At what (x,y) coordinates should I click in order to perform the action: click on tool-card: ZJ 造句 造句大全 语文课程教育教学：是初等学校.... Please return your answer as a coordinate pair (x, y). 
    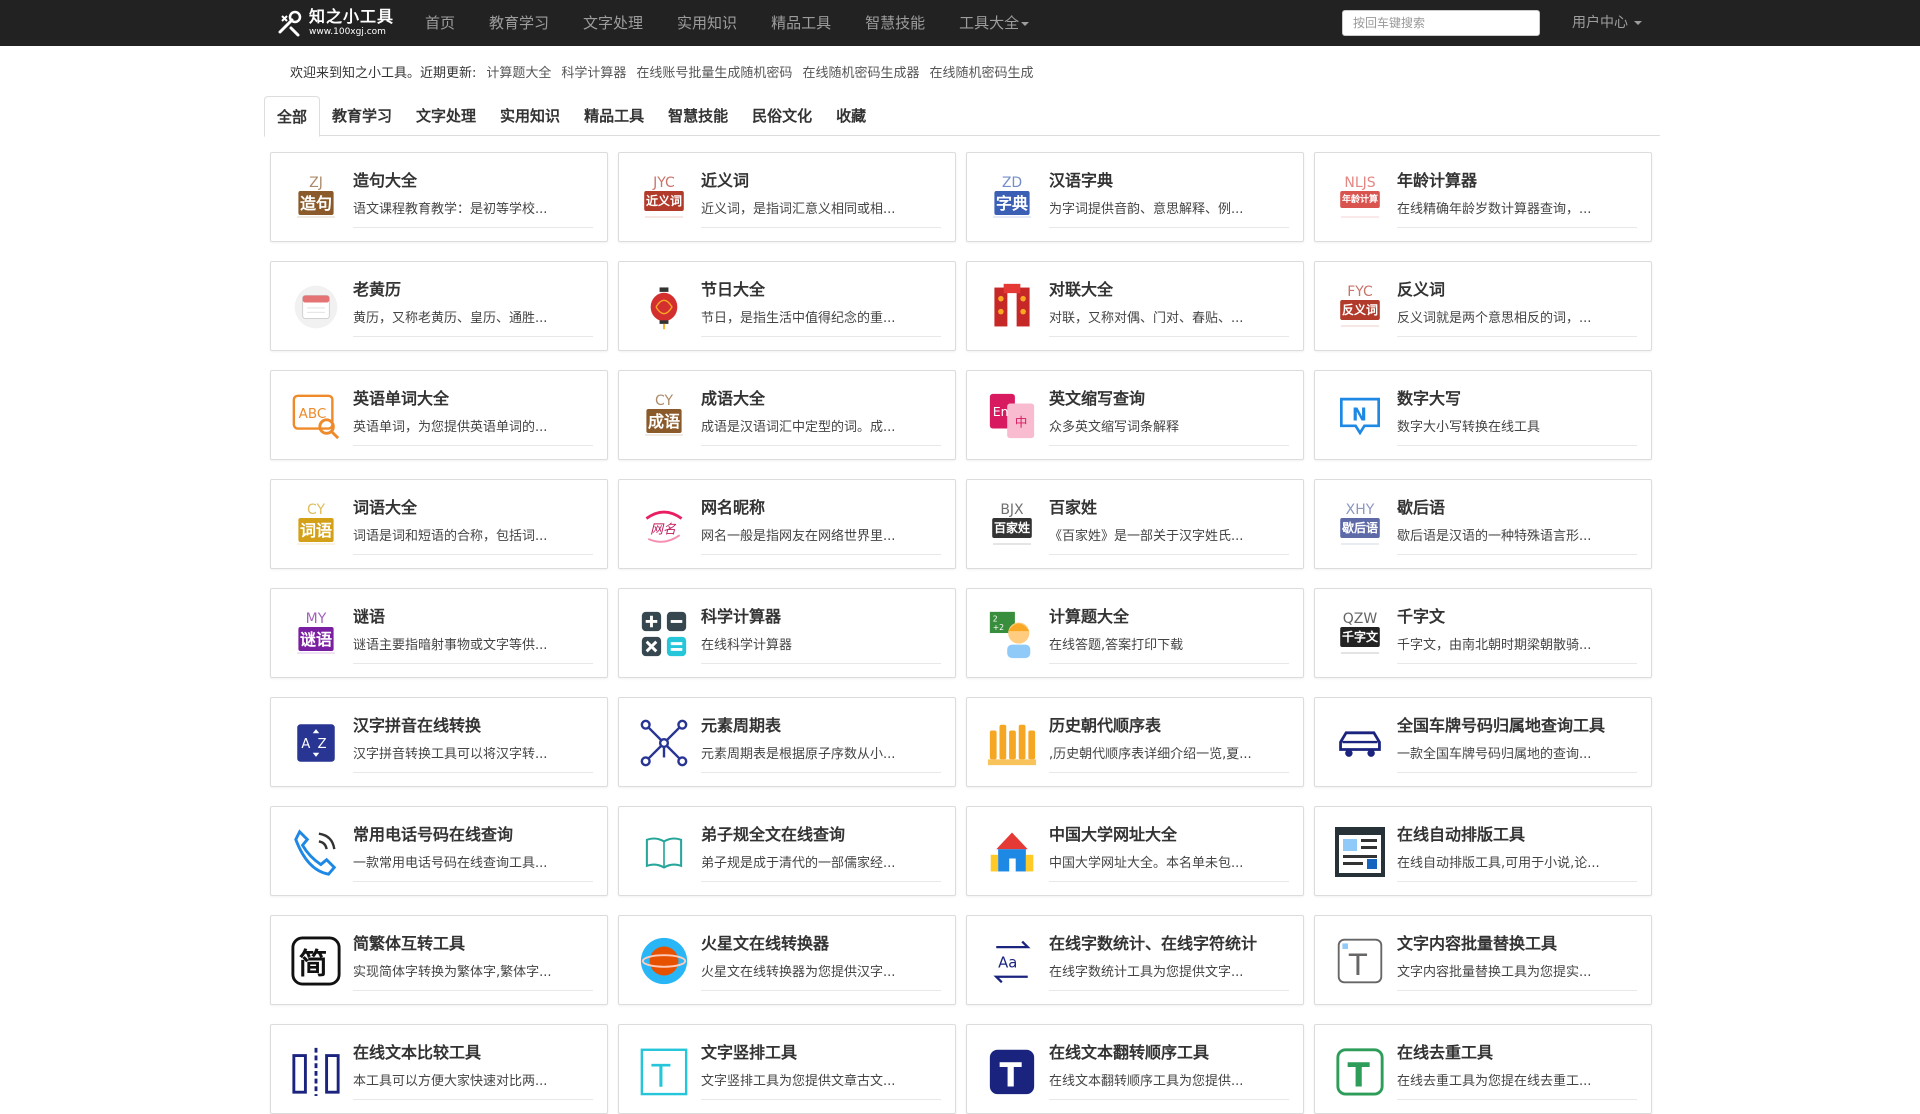
    Looking at the image, I should click on (439, 197).